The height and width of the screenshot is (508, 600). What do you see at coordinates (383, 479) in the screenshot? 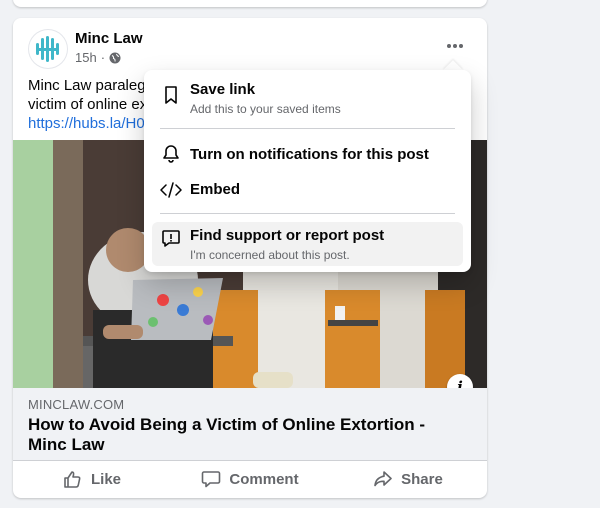
I see `share-icon` at bounding box center [383, 479].